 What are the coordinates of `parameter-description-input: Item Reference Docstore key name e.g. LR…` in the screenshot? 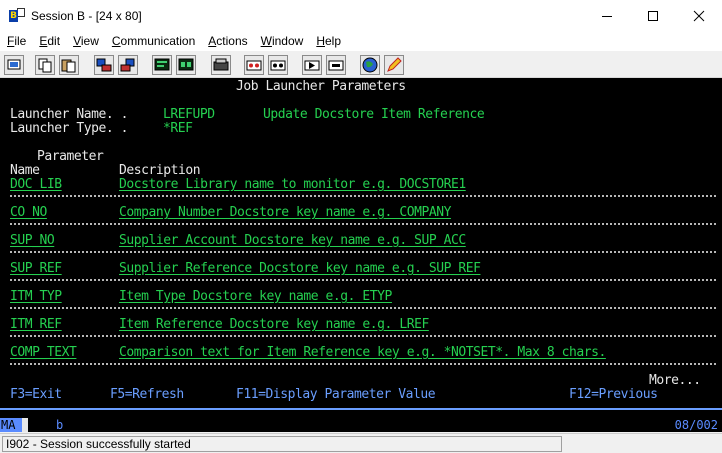 It's located at (274, 325).